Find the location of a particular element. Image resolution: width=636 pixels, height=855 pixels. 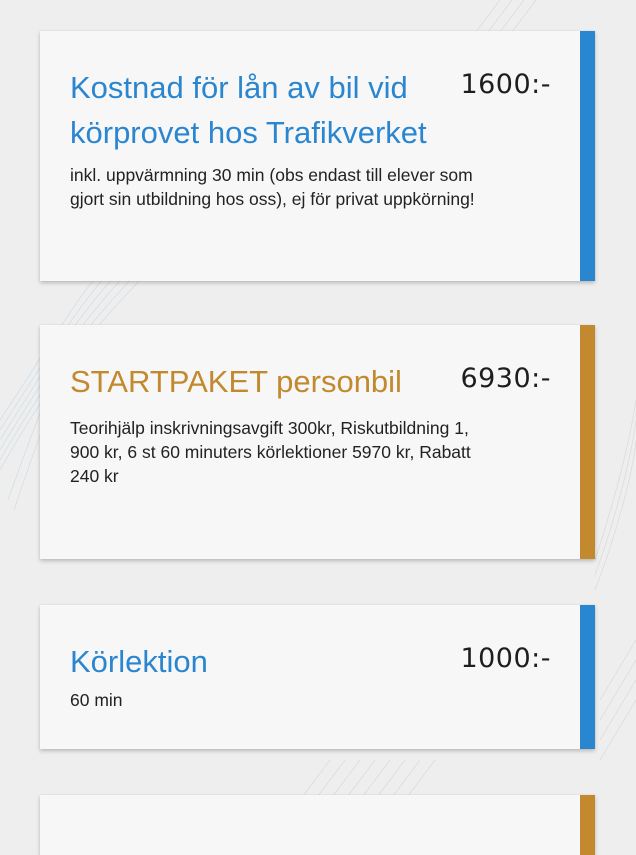

card-description: 60 min is located at coordinates (96, 700).